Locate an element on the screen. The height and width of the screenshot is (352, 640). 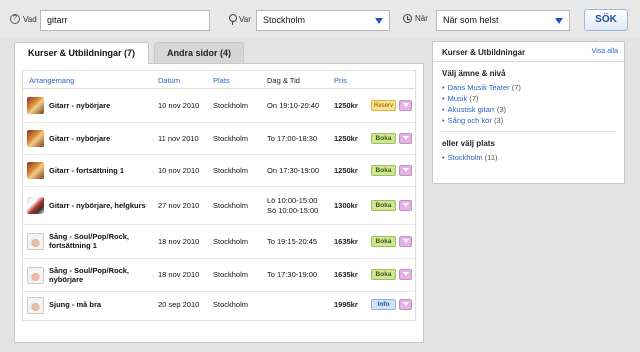
subject-link: Musik is located at coordinates (458, 98).